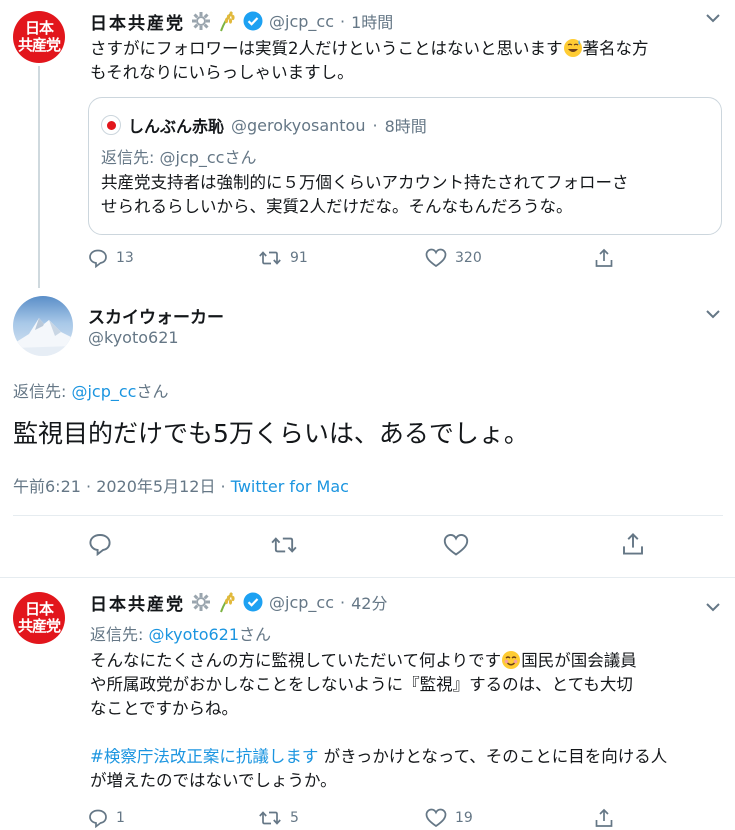  What do you see at coordinates (299, 258) in the screenshot?
I see `retweet-count: 91` at bounding box center [299, 258].